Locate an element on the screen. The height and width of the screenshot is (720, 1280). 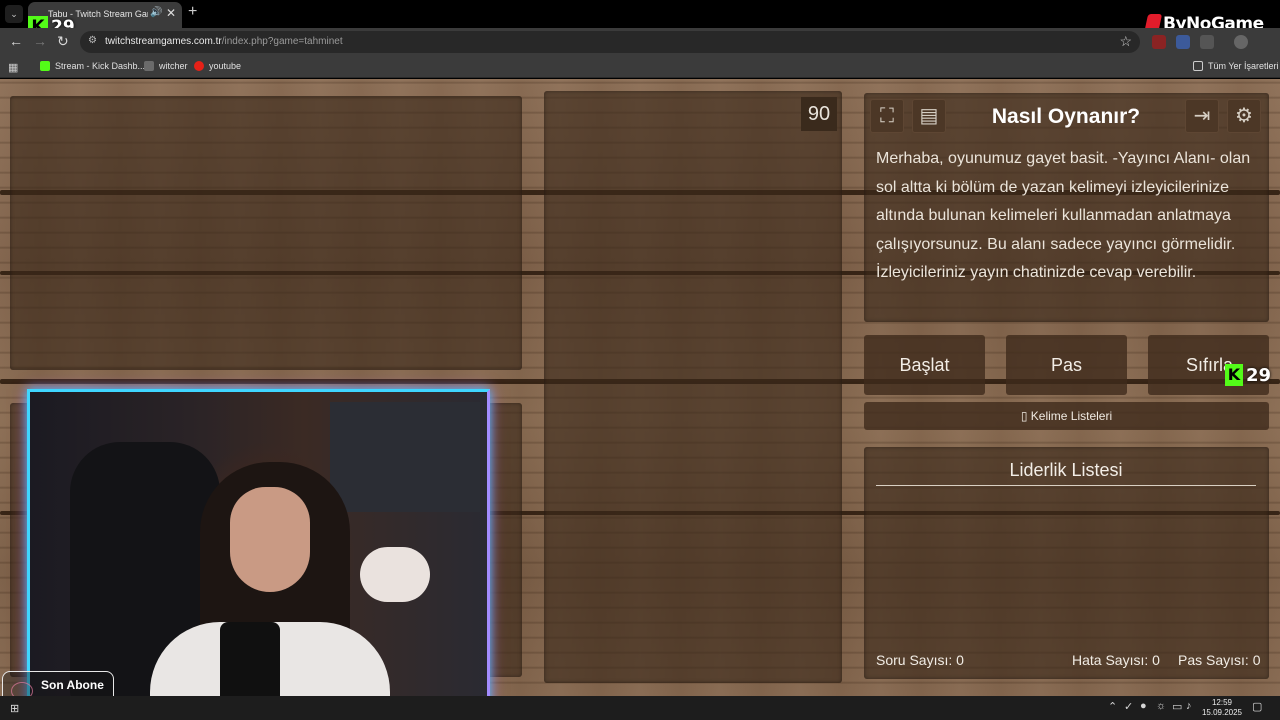
document-icon: ▯ is located at coordinates (1025, 416).